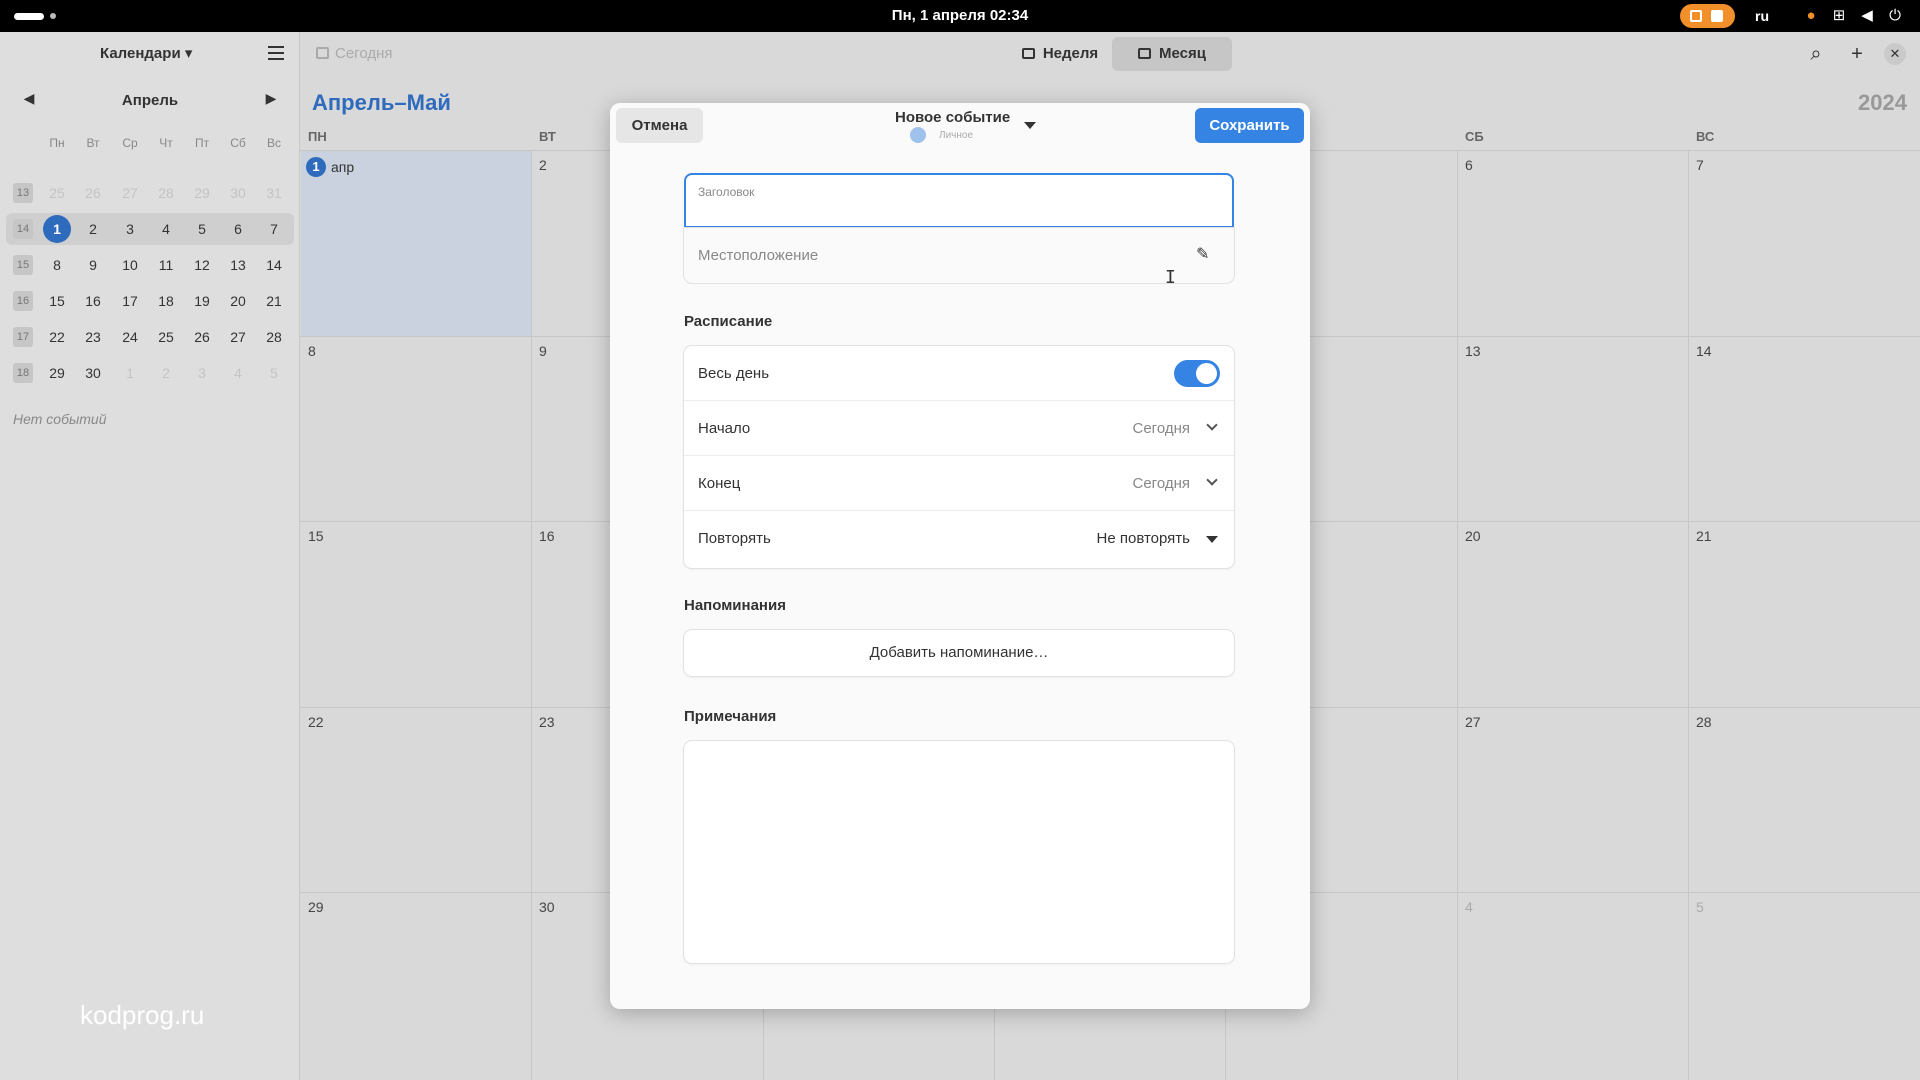  What do you see at coordinates (1473, 722) in the screenshot?
I see `month-day-number: 27` at bounding box center [1473, 722].